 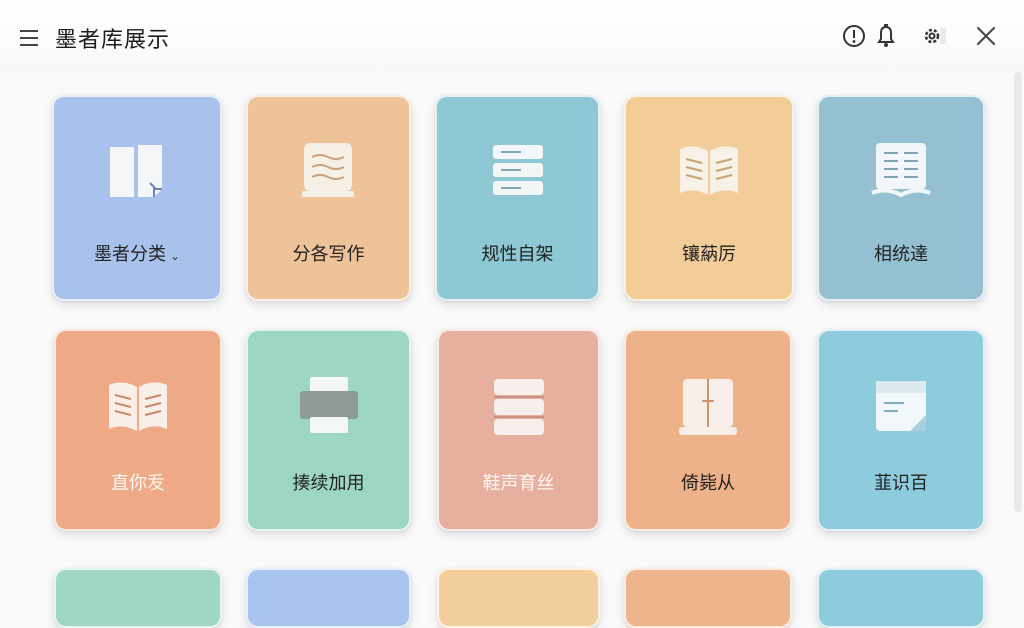 I want to click on tile-label: 相统達, so click(x=901, y=254).